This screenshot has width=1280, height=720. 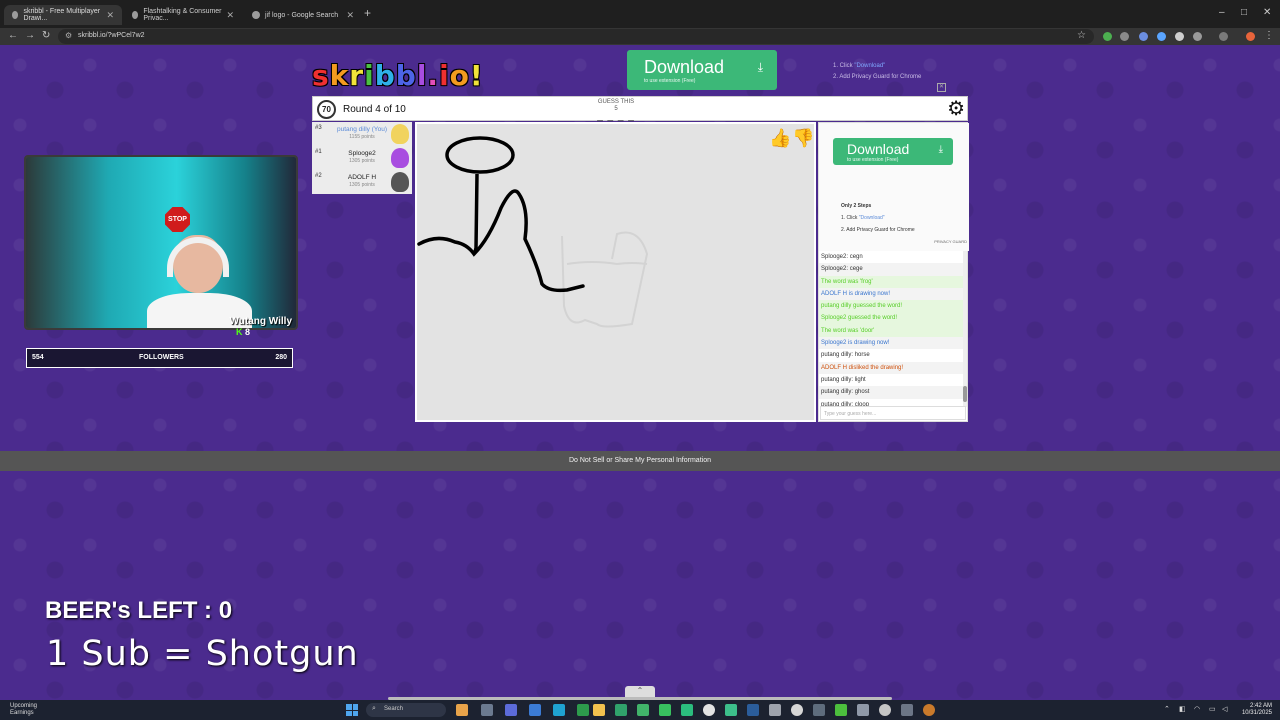 I want to click on note-step1: 1. Click, so click(x=844, y=66).